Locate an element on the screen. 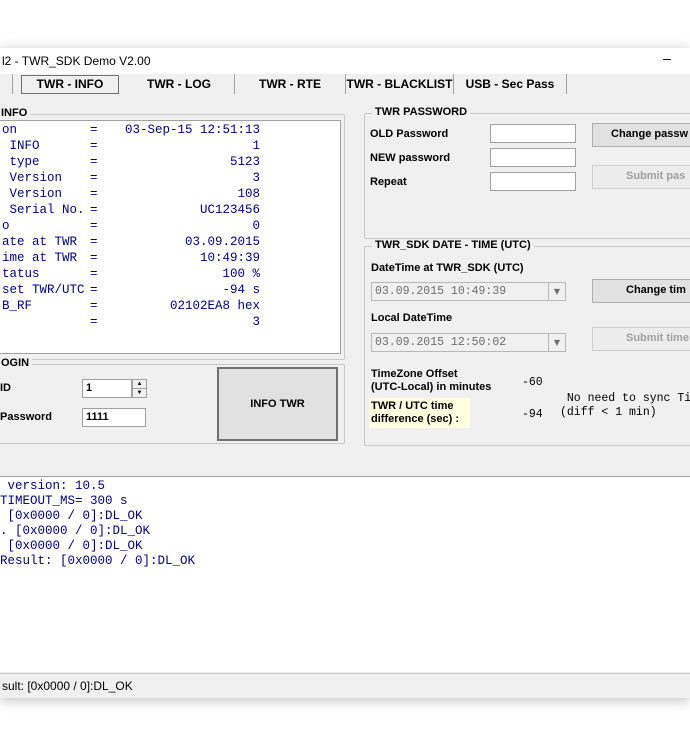  datetime-group-title: TWR_SDK DATE - TIME (UTC) is located at coordinates (453, 245).